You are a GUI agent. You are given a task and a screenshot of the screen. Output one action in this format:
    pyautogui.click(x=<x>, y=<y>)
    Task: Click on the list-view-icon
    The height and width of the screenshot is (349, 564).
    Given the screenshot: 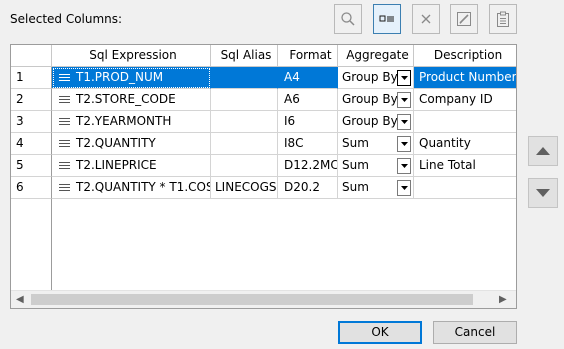 What is the action you would take?
    pyautogui.click(x=386, y=18)
    